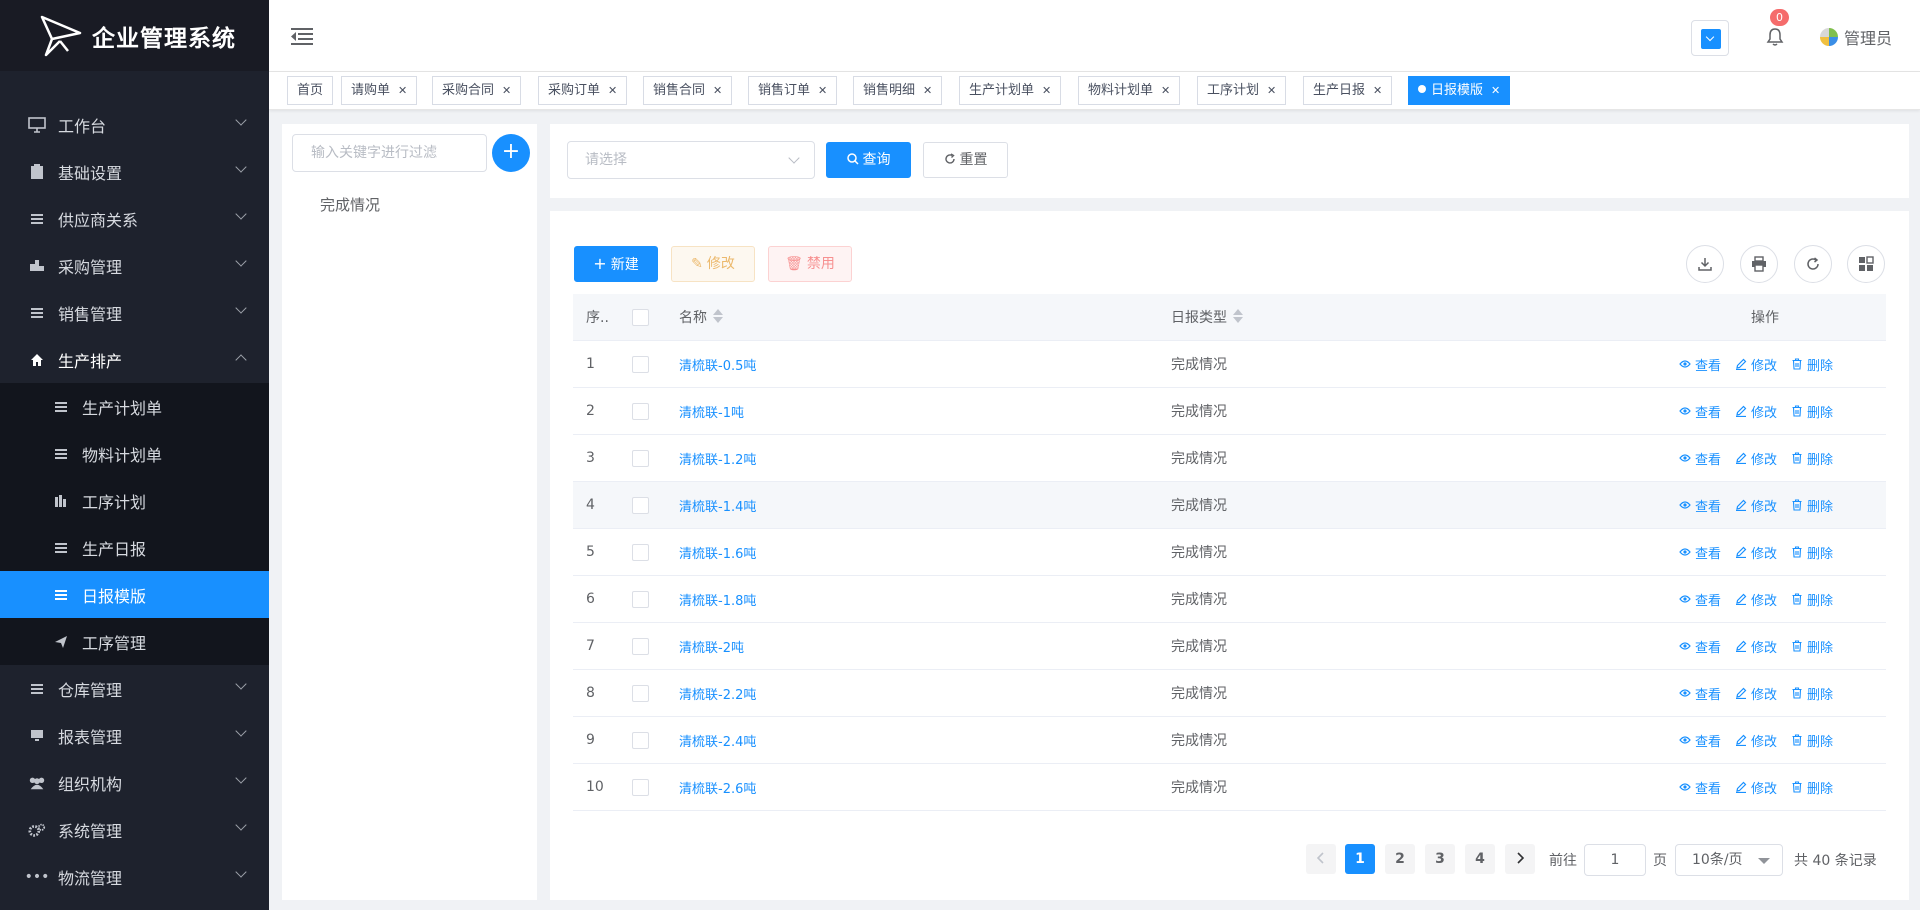  I want to click on sidebar-item-organization: 组织机构, so click(134, 782).